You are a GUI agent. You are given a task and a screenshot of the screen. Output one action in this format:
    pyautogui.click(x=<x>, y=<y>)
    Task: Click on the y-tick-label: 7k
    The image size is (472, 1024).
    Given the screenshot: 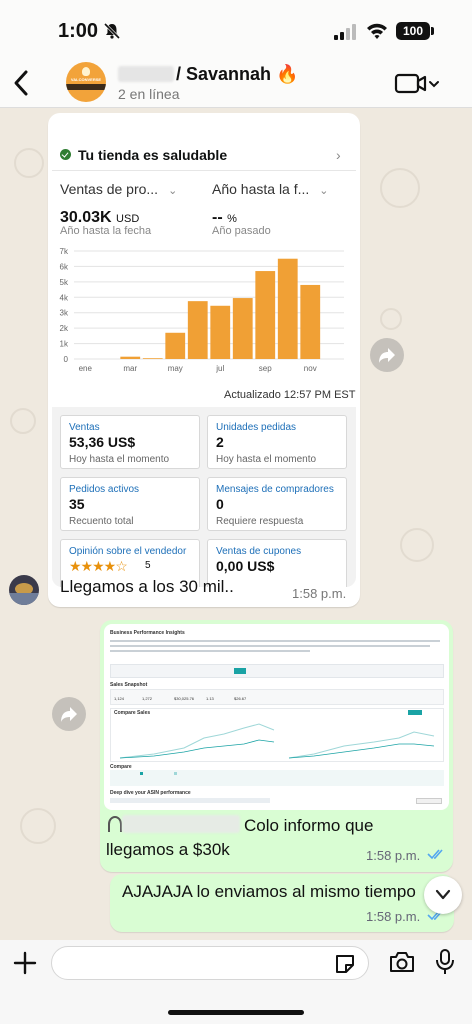 What is the action you would take?
    pyautogui.click(x=64, y=251)
    